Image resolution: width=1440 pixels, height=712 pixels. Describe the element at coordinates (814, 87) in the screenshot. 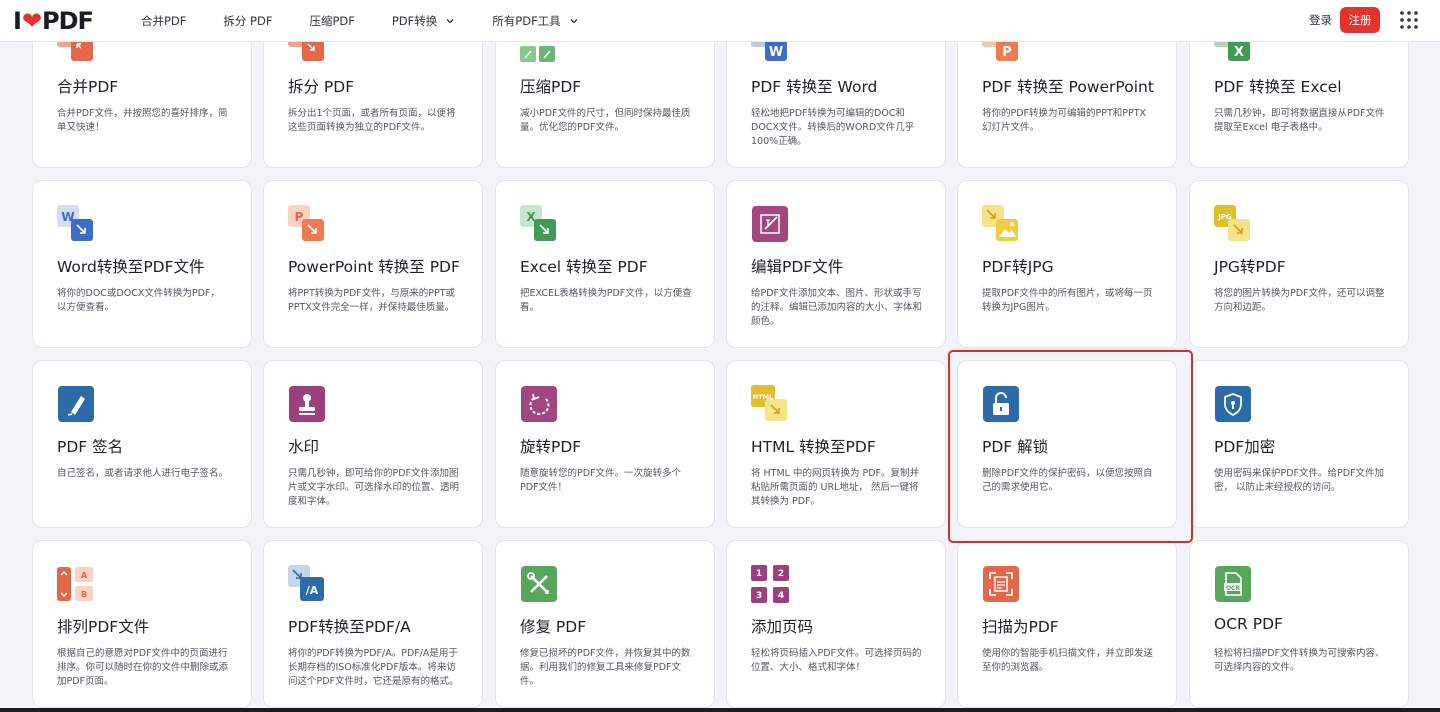

I see `tool-title: PDF 转换至 Word` at that location.